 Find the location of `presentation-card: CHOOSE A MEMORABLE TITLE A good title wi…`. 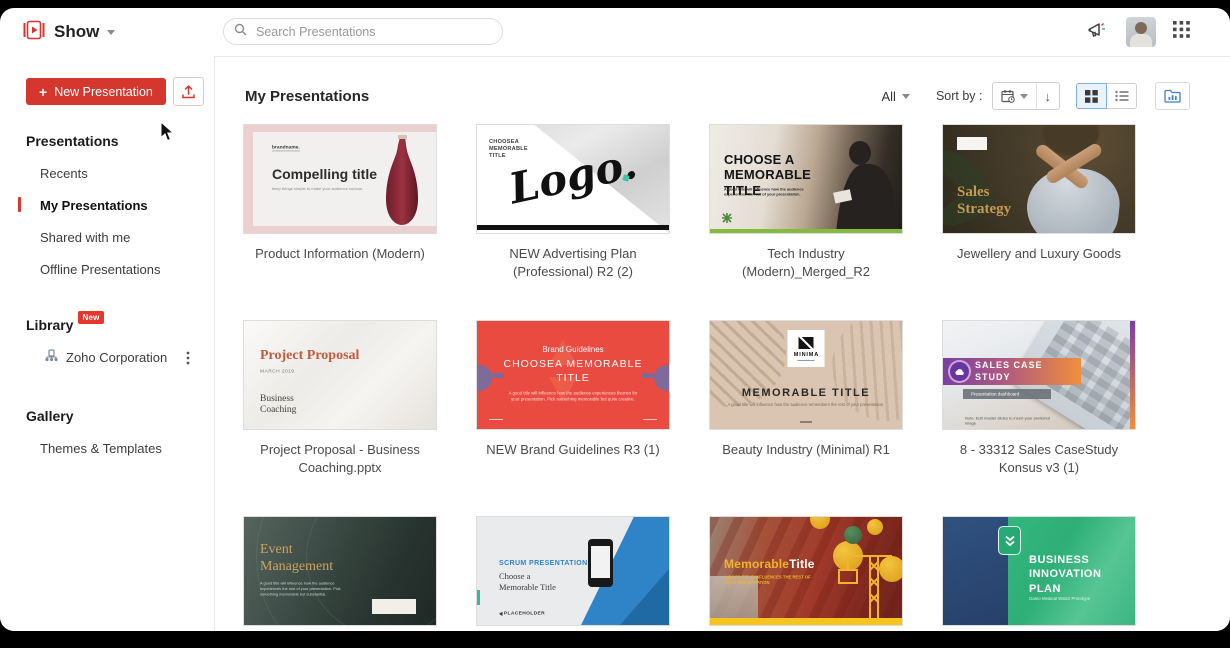

presentation-card: CHOOSE A MEMORABLE TITLE A good title wi… is located at coordinates (806, 222).